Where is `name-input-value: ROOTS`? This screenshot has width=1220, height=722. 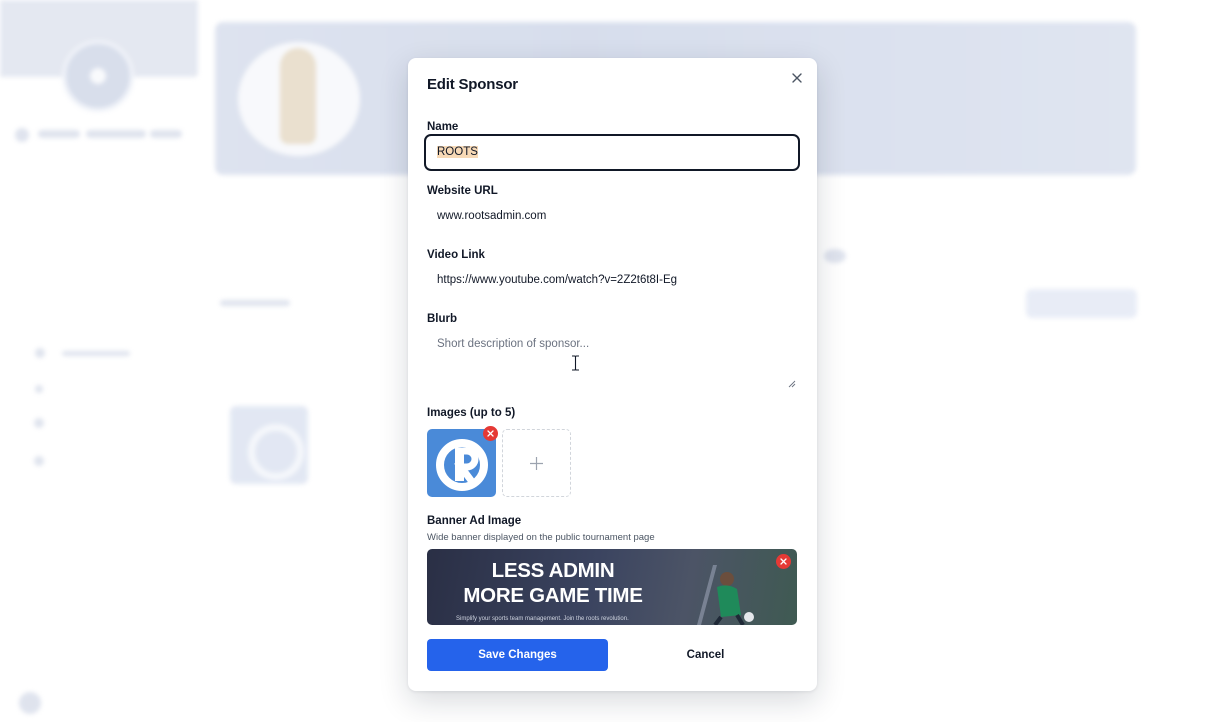
name-input-value: ROOTS is located at coordinates (457, 152).